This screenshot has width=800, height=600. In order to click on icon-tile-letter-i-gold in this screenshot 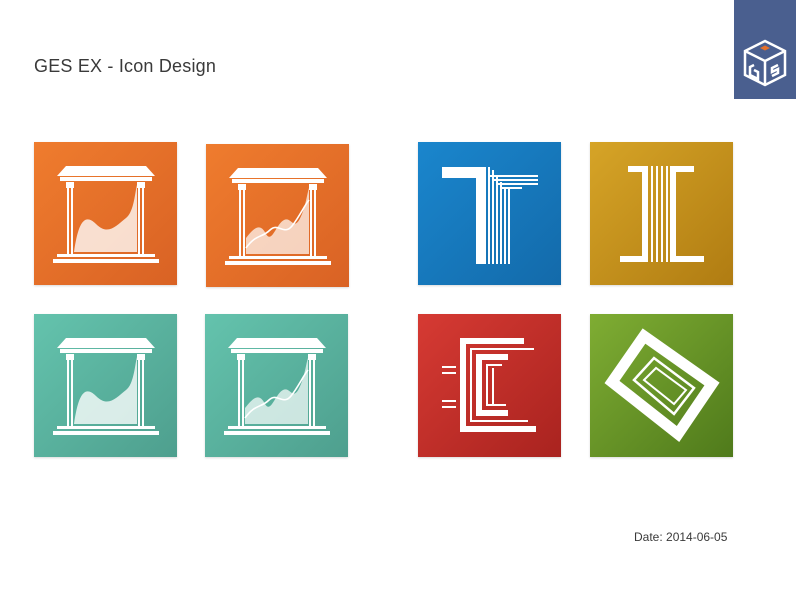, I will do `click(661, 213)`.